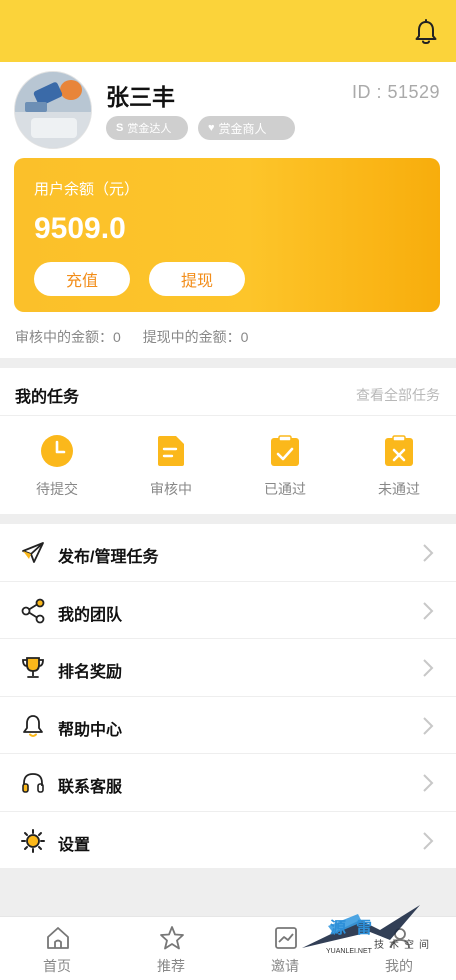 Image resolution: width=456 pixels, height=980 pixels. I want to click on home-icon, so click(58, 938).